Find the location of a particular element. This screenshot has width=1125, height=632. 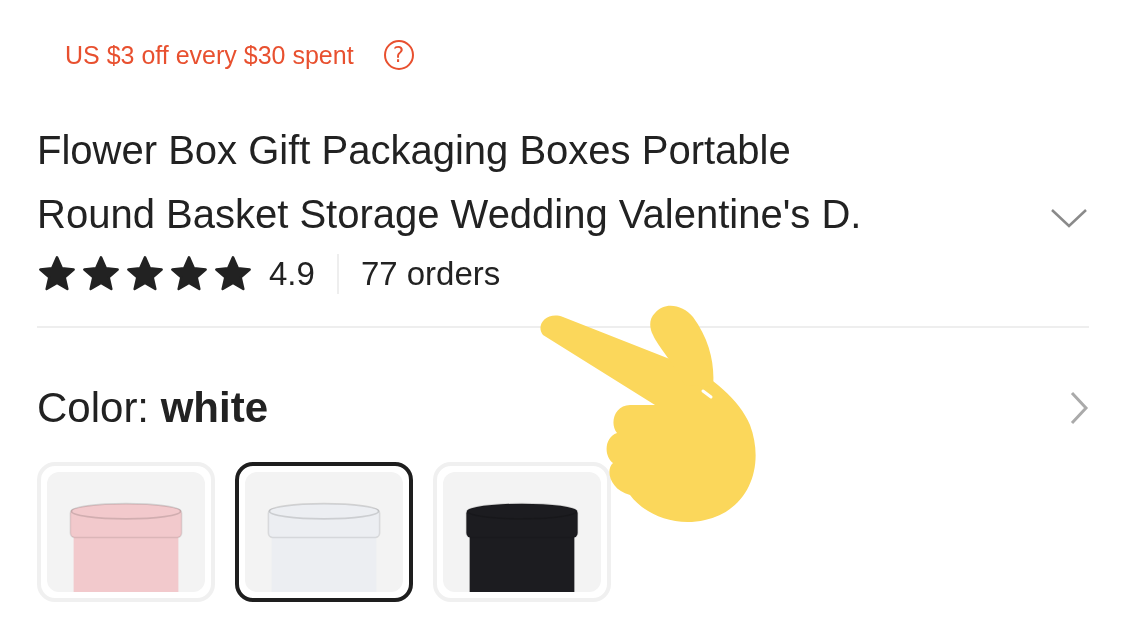

color-label: Color: white is located at coordinates (153, 408).